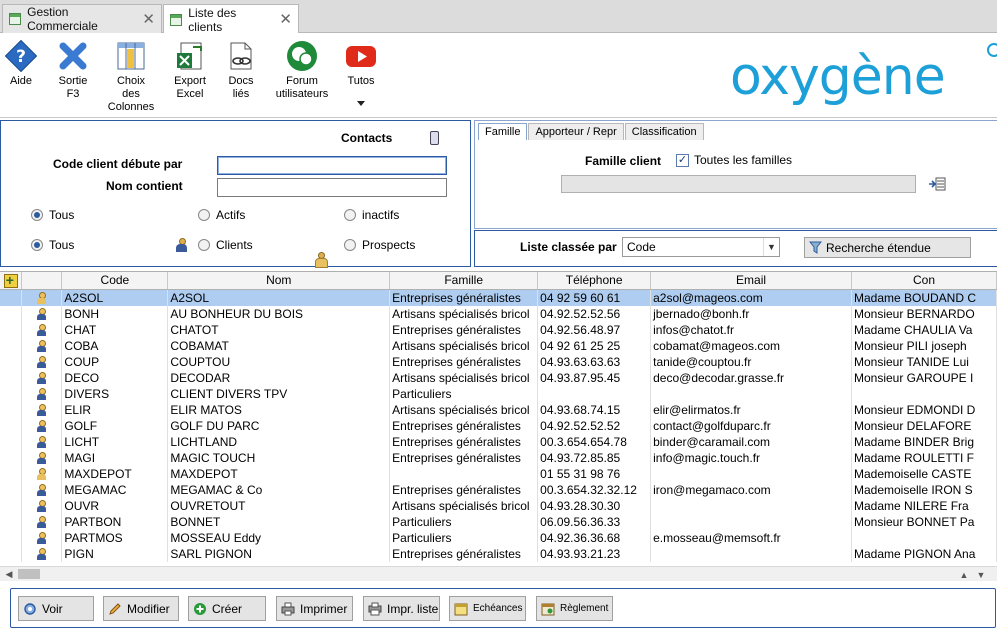  Describe the element at coordinates (887, 247) in the screenshot. I see `recherche-etendue-button: Recherche étendue` at that location.